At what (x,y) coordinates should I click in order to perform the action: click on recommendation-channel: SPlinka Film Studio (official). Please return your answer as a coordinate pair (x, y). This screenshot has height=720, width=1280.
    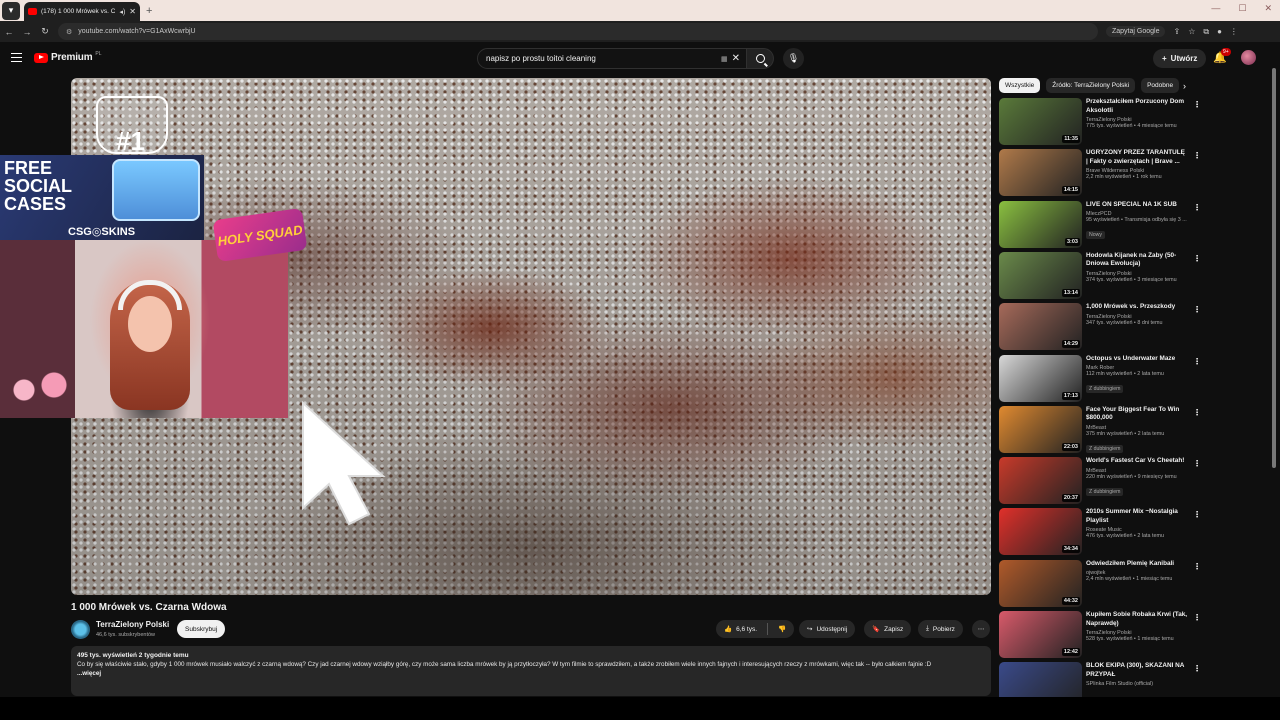
    Looking at the image, I should click on (1137, 684).